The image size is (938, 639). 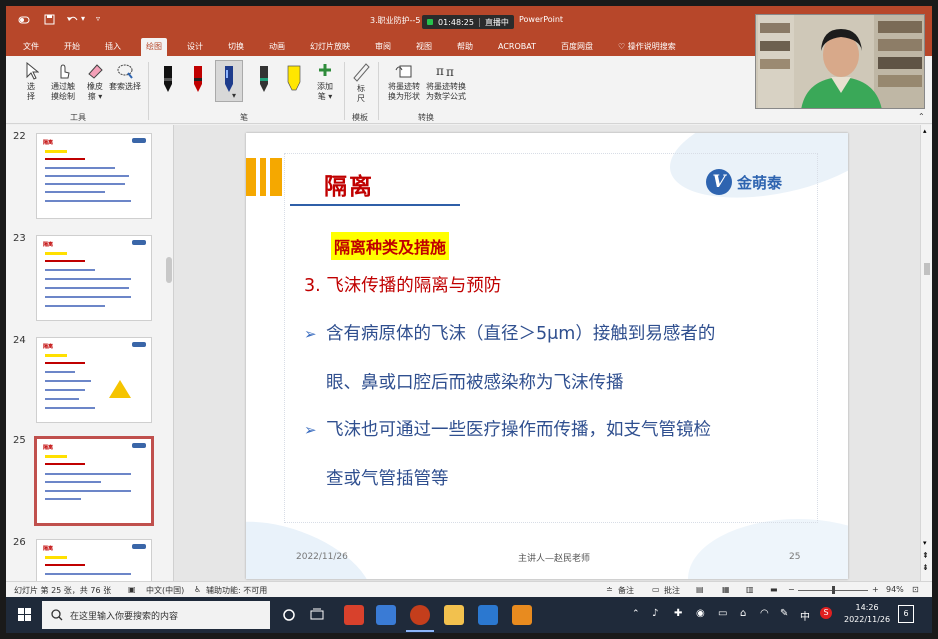 I want to click on live-label: 直播中, so click(x=497, y=22).